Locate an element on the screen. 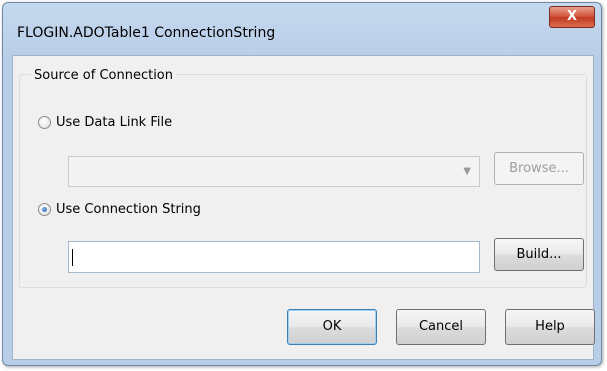  use-data-link-file-option: Use Data Link File is located at coordinates (105, 122).